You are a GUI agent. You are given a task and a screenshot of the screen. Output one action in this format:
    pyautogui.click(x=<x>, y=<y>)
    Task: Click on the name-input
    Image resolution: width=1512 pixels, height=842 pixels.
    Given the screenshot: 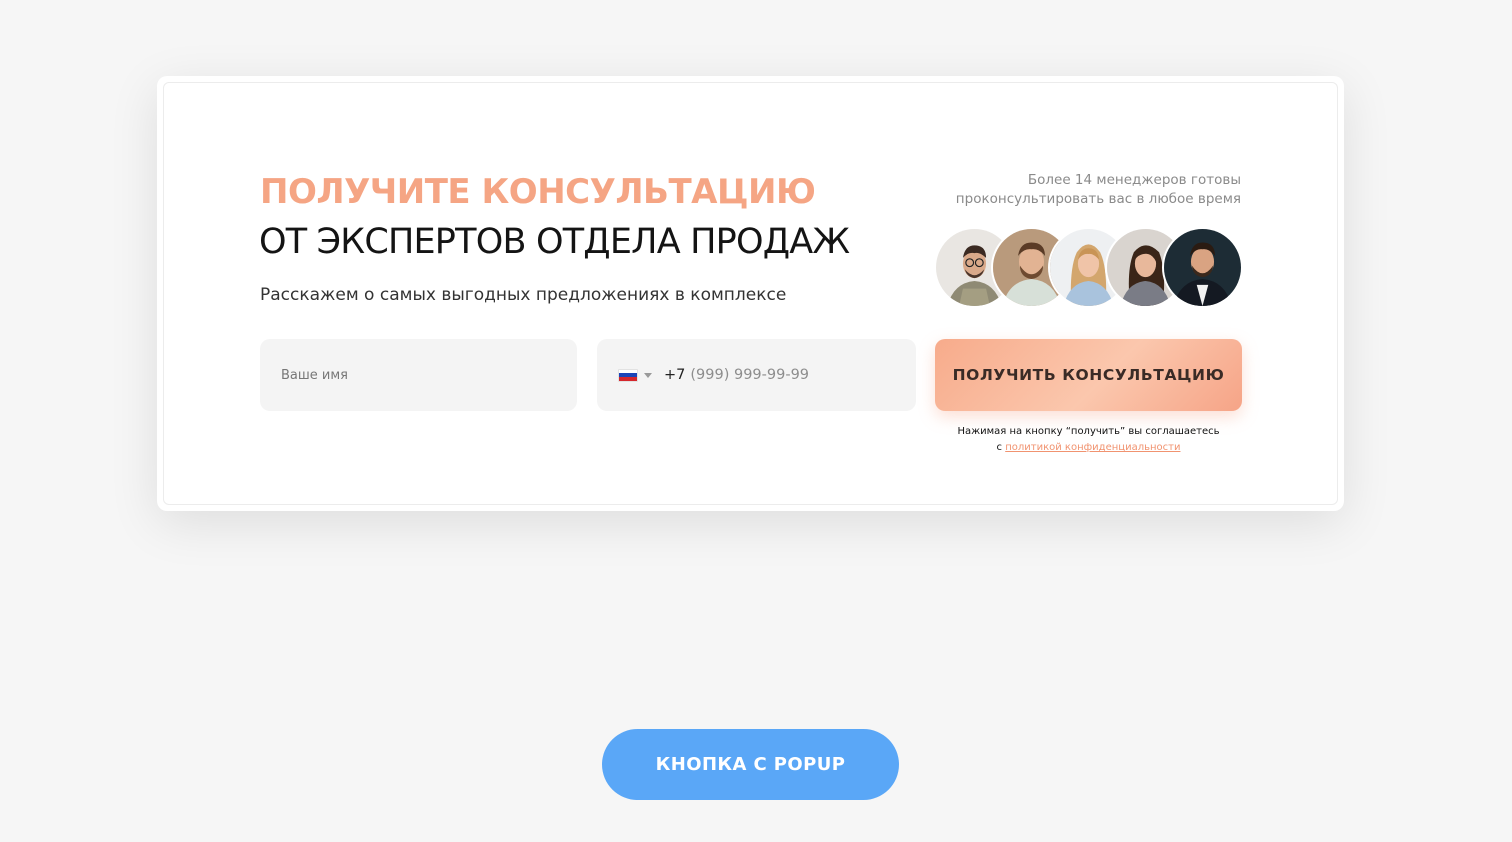 What is the action you would take?
    pyautogui.click(x=416, y=375)
    